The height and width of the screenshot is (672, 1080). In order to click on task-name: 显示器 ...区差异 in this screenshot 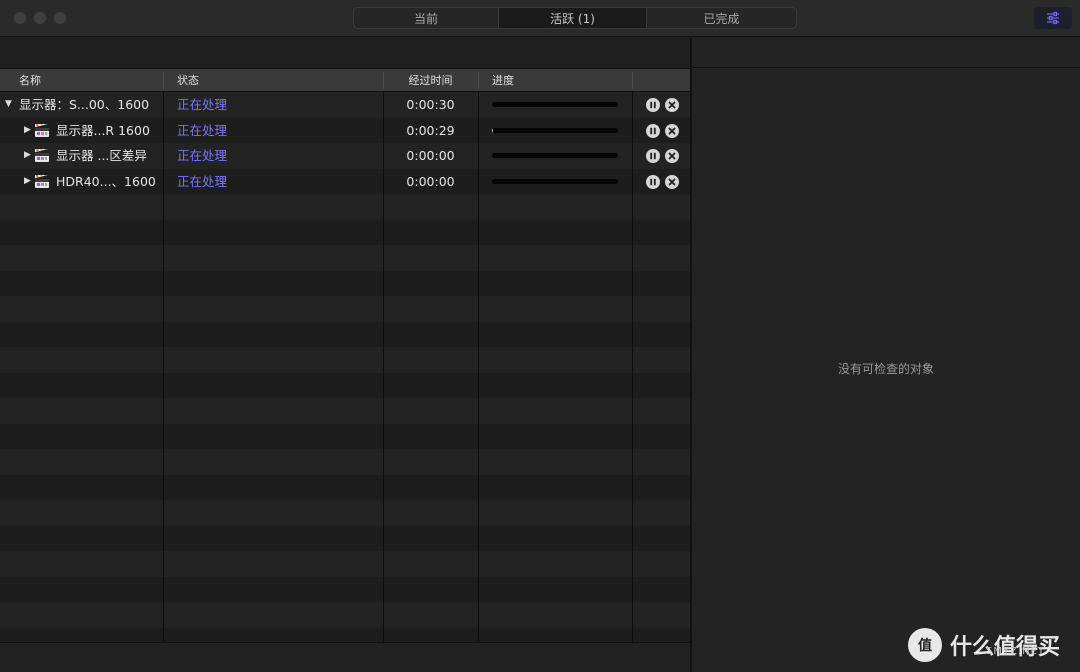, I will do `click(101, 155)`.